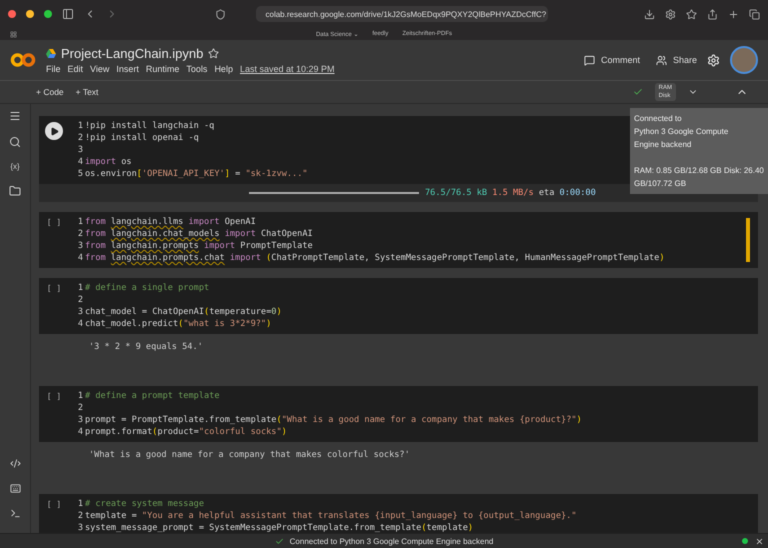  I want to click on avatar, so click(744, 60).